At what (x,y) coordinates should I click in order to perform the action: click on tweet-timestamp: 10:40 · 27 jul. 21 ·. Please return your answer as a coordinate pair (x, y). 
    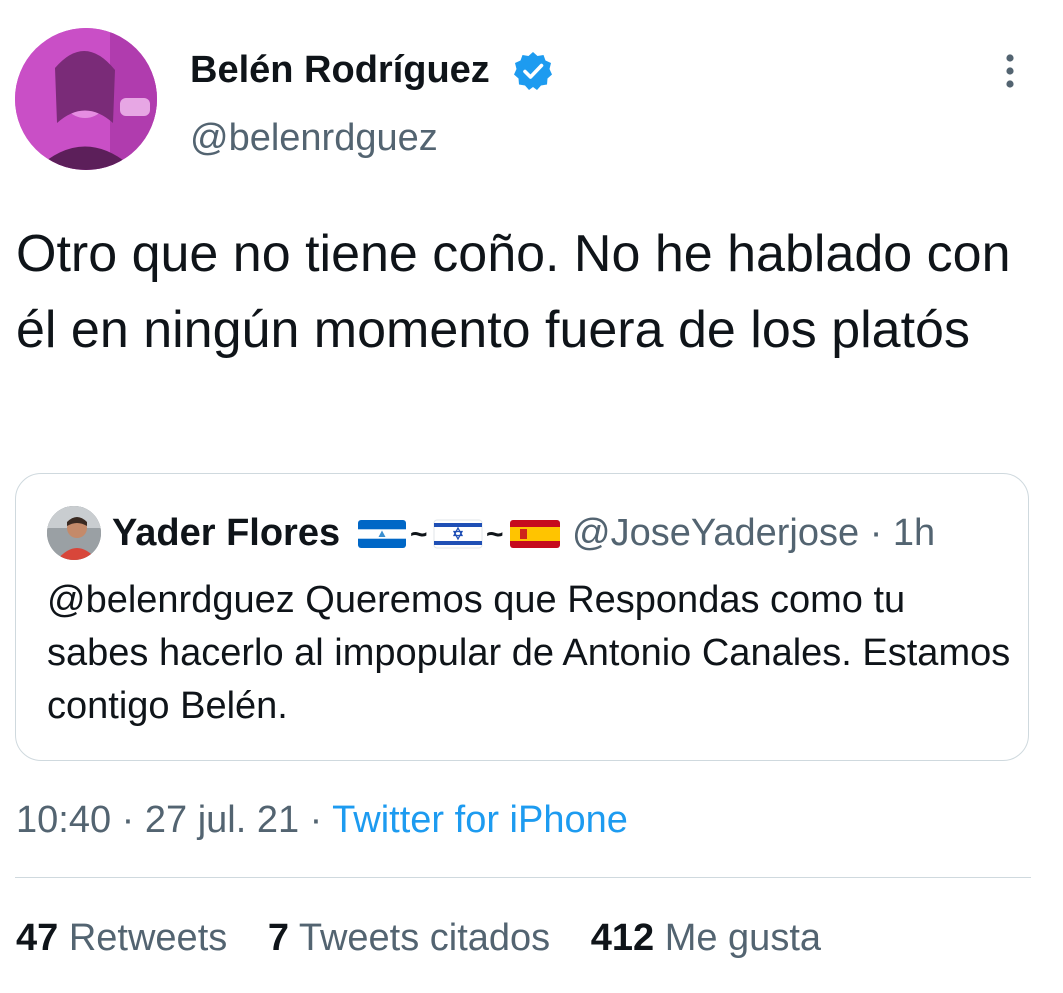
    Looking at the image, I should click on (174, 820).